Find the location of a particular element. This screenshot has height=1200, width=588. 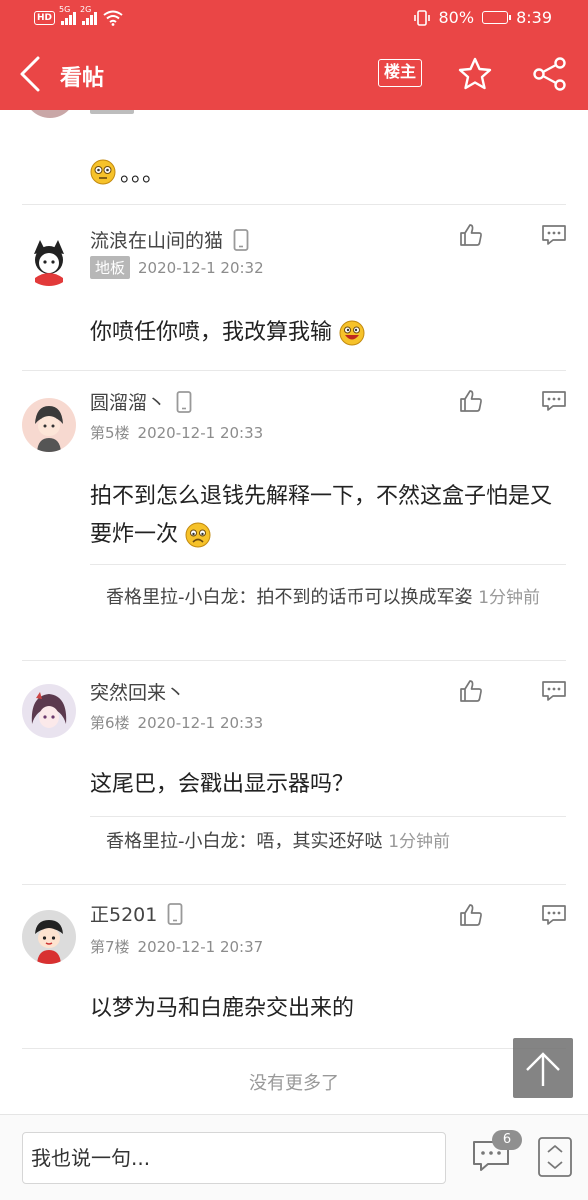

share-icon is located at coordinates (550, 74).